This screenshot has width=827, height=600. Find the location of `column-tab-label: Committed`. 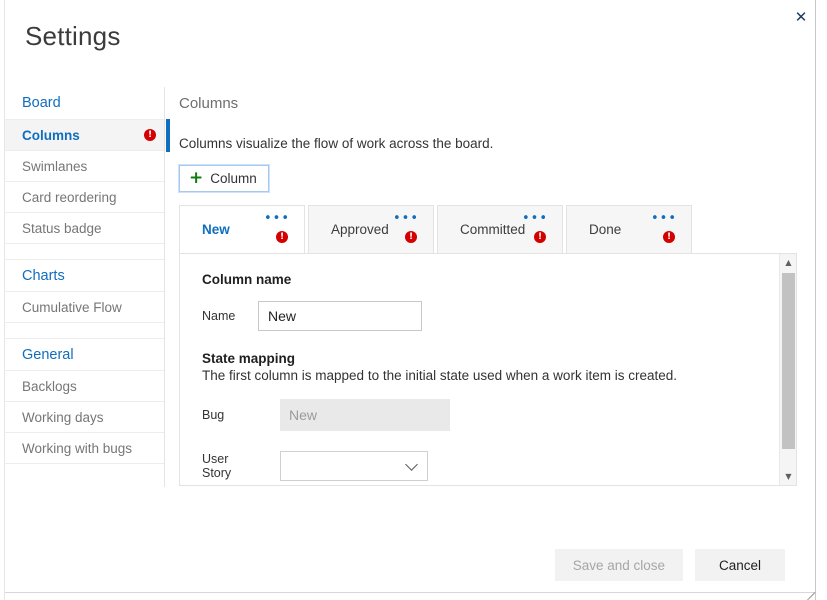

column-tab-label: Committed is located at coordinates (493, 229).